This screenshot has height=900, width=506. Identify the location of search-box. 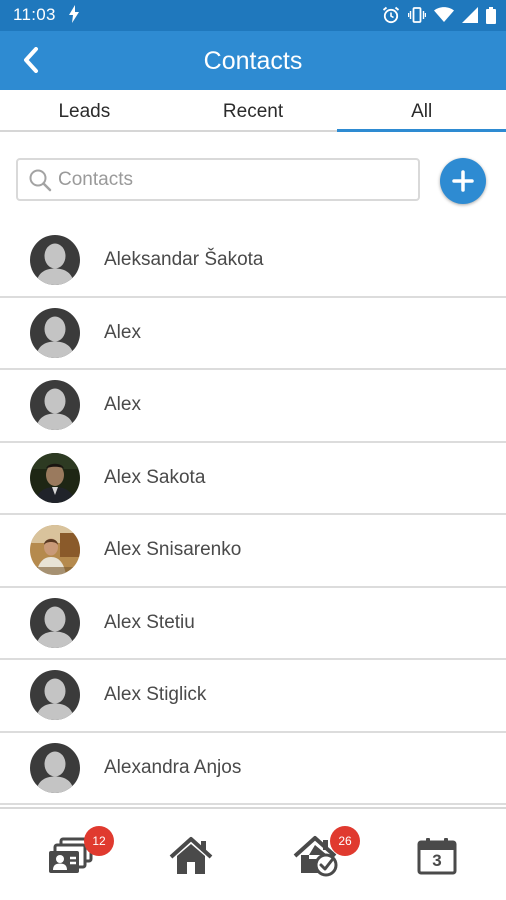
(218, 179).